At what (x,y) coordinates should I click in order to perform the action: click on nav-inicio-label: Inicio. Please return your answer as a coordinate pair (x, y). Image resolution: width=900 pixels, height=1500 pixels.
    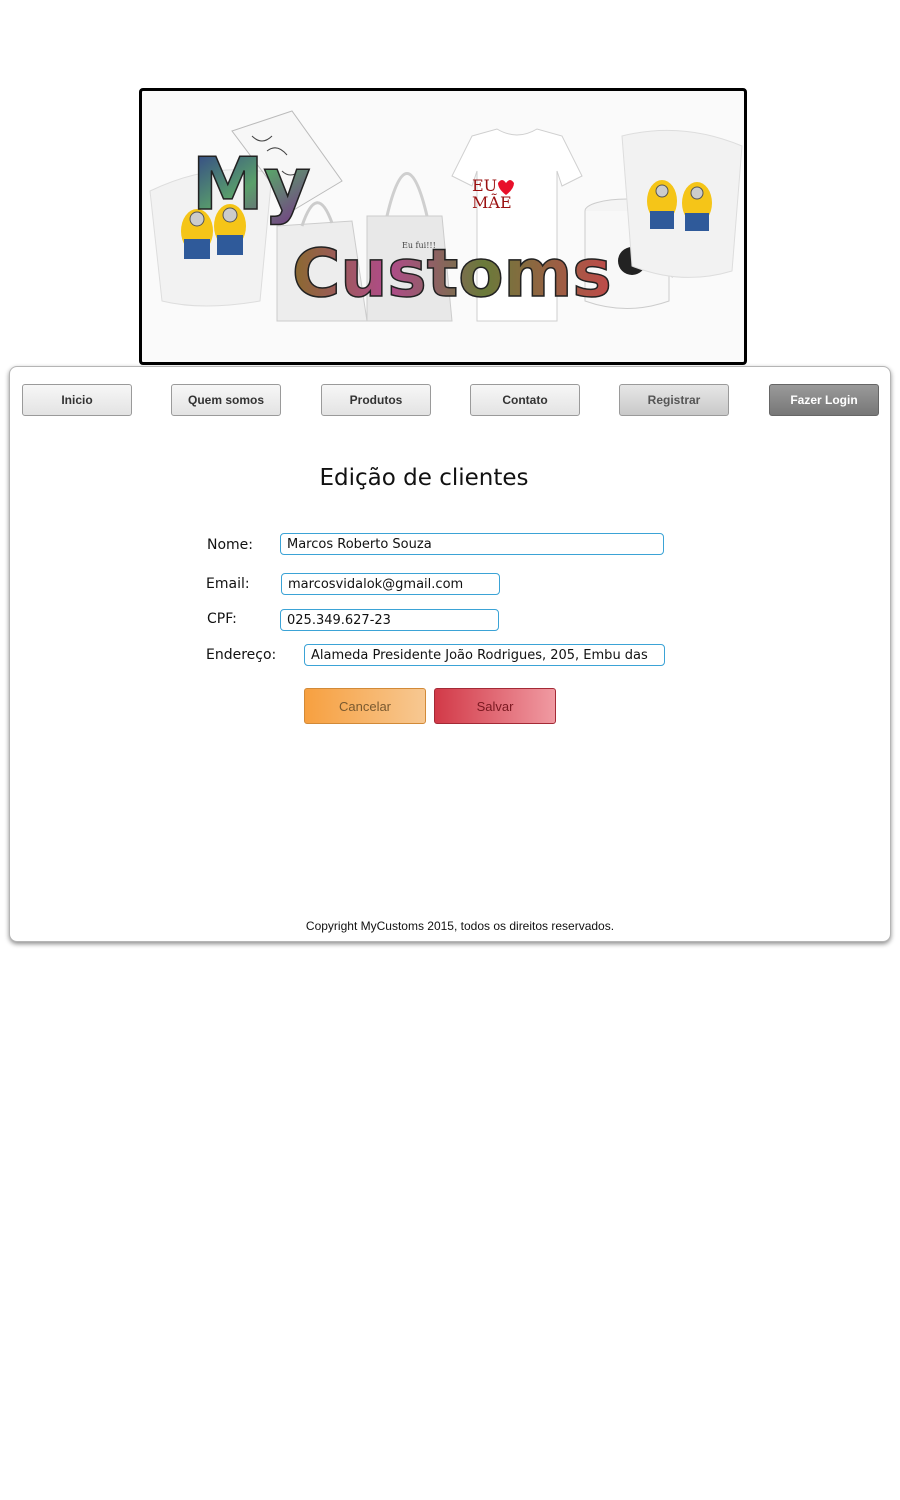
    Looking at the image, I should click on (77, 400).